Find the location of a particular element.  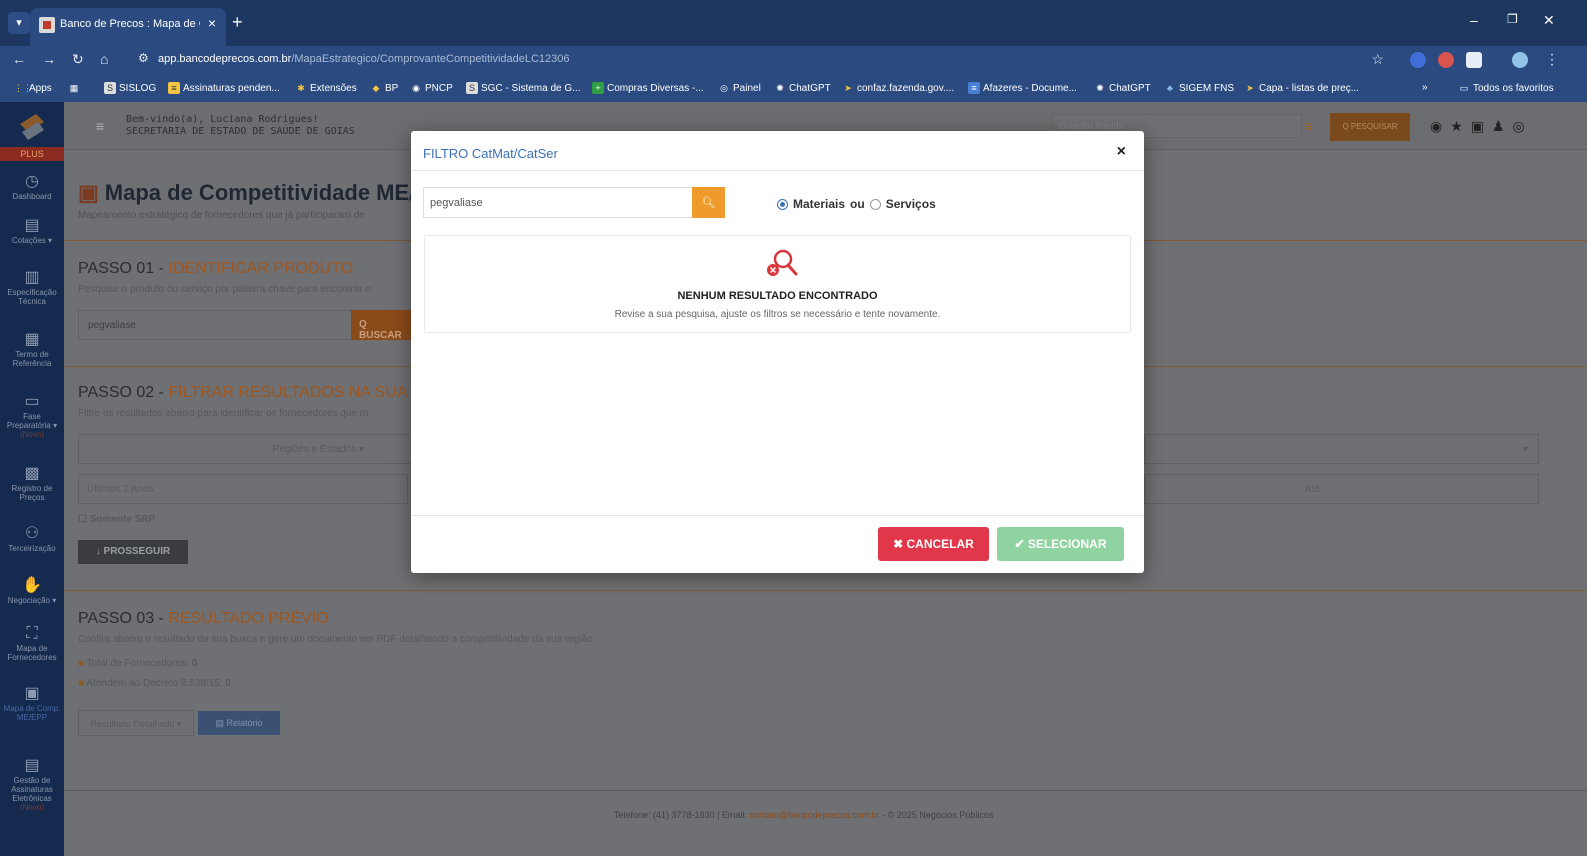

grid-icon: ▦ is located at coordinates (74, 88).